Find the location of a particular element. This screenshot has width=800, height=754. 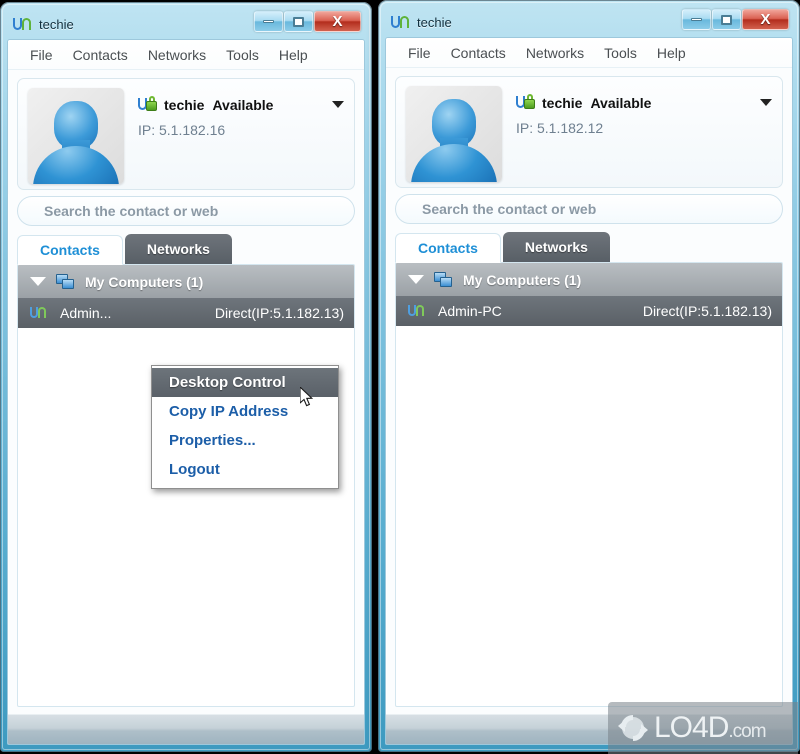

profile-card: techie Available IP: 5.1.182.16 is located at coordinates (186, 134).